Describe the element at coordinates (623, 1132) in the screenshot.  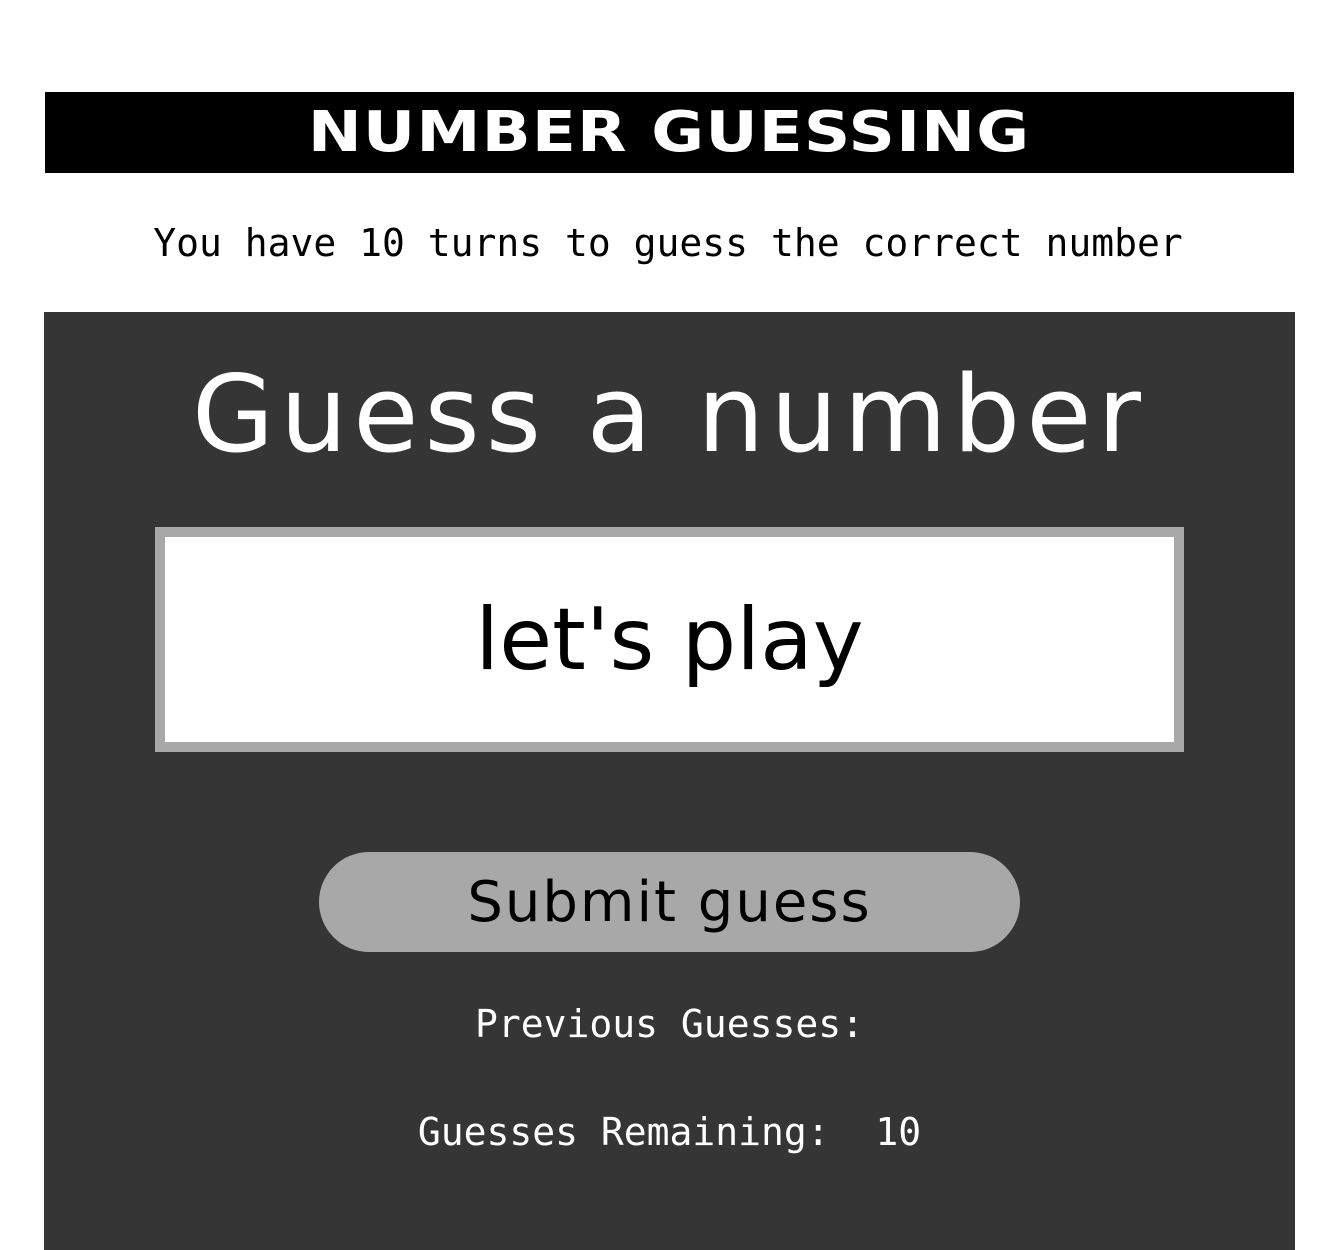
I see `guesses-remaining-label: Guesses Remaining:` at that location.